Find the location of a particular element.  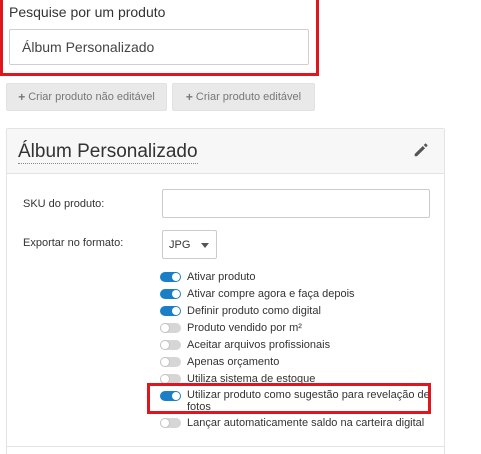

sku-label: SKU do produto: is located at coordinates (64, 204).